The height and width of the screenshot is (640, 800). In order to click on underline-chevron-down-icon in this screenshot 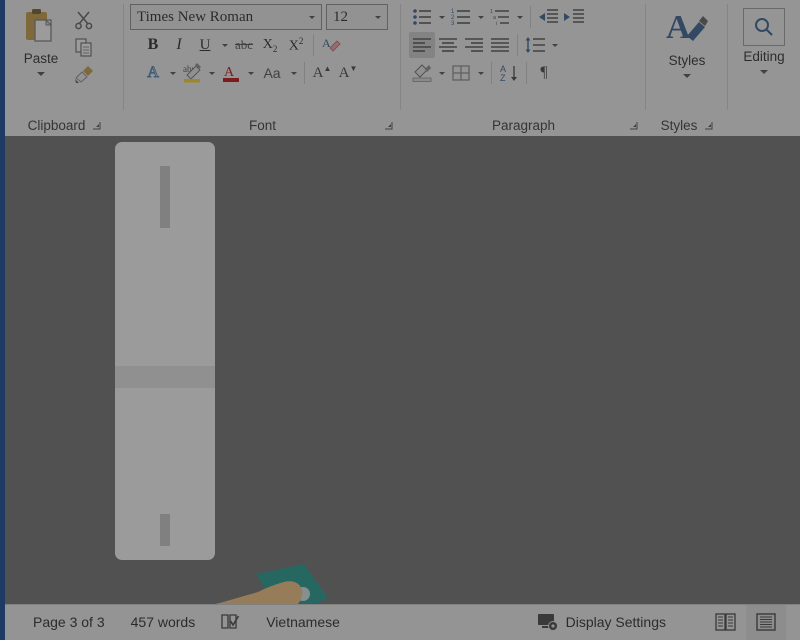, I will do `click(224, 45)`.